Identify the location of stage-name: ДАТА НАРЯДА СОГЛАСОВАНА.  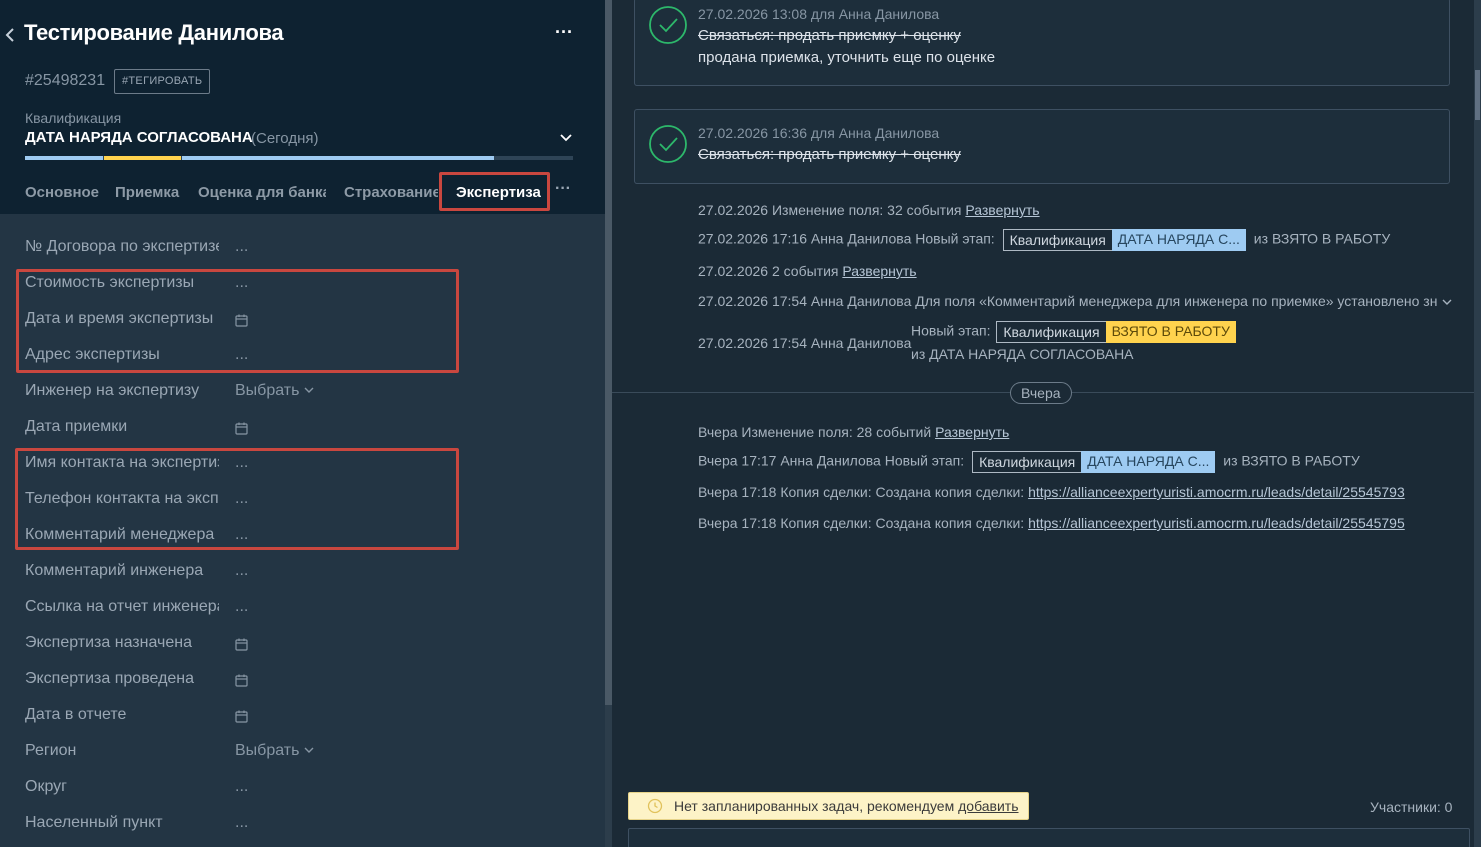
(139, 137).